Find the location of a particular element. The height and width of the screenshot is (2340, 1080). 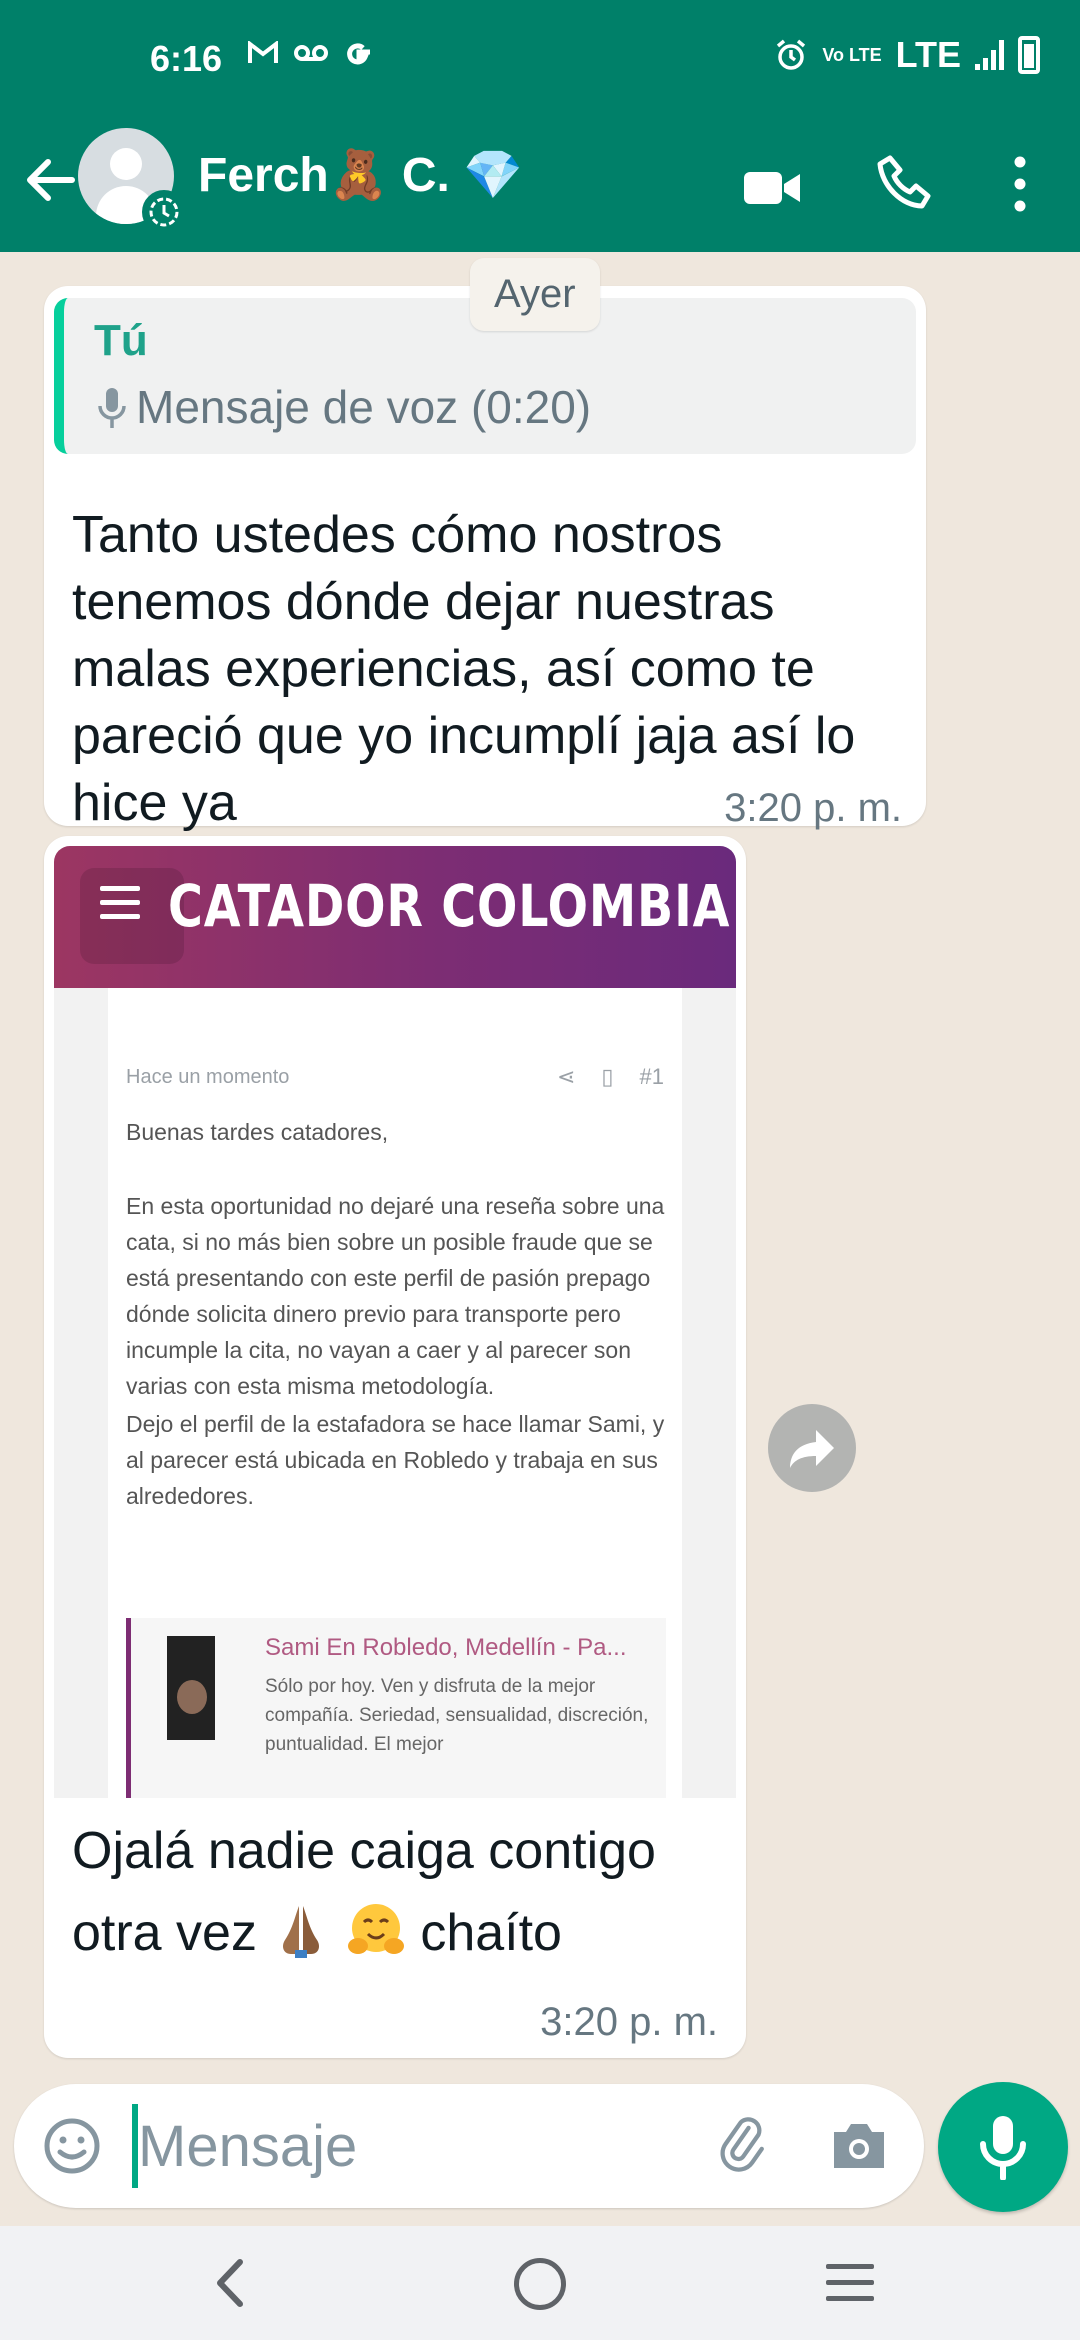

forward-icon is located at coordinates (812, 1449).